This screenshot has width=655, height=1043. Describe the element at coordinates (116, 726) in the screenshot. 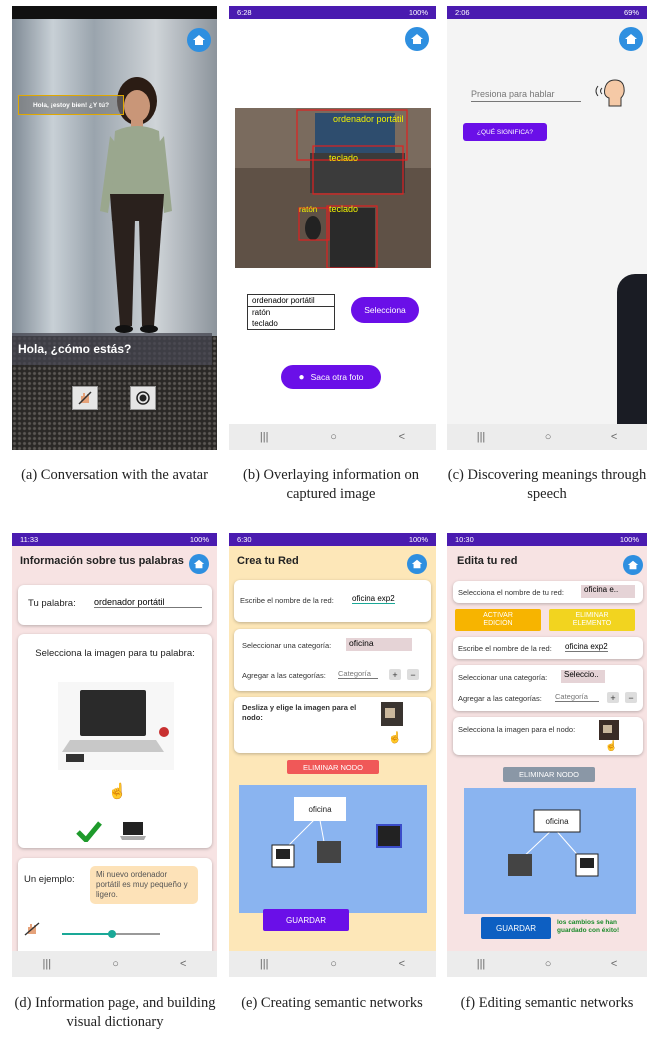

I see `laptop-image` at that location.